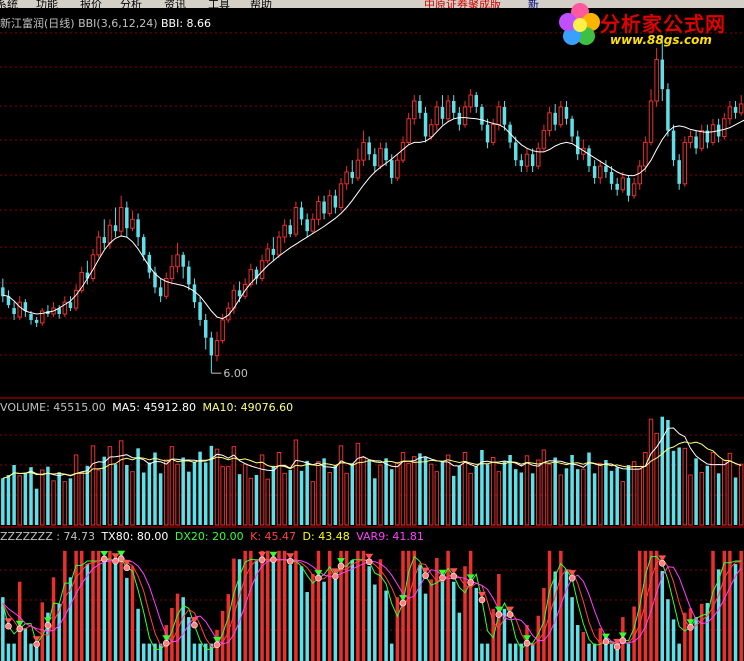 This screenshot has width=744, height=661. Describe the element at coordinates (37, 23) in the screenshot. I see `stock-name: 新江富润(日线)` at that location.